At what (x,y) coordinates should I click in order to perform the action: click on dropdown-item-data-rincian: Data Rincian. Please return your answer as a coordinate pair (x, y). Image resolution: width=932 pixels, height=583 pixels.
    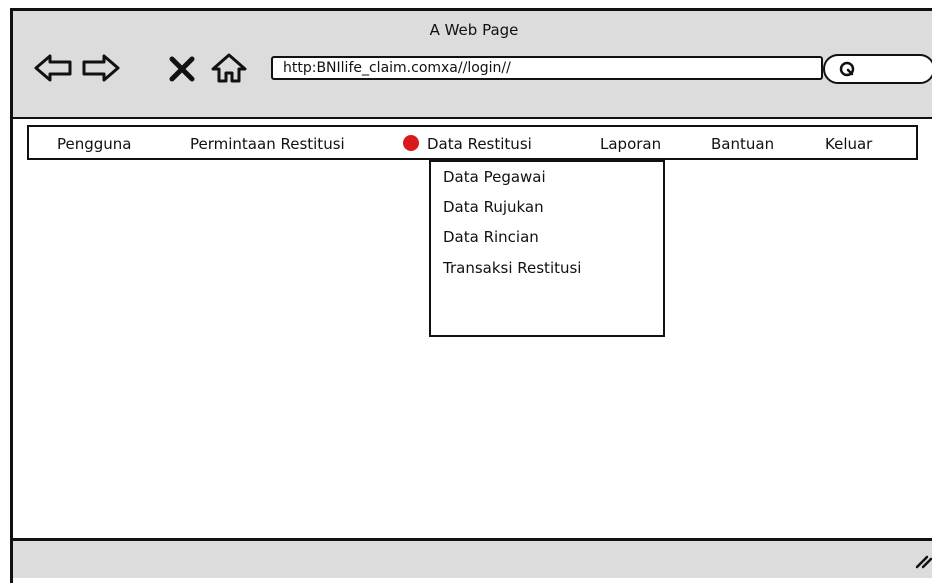
    Looking at the image, I should click on (491, 237).